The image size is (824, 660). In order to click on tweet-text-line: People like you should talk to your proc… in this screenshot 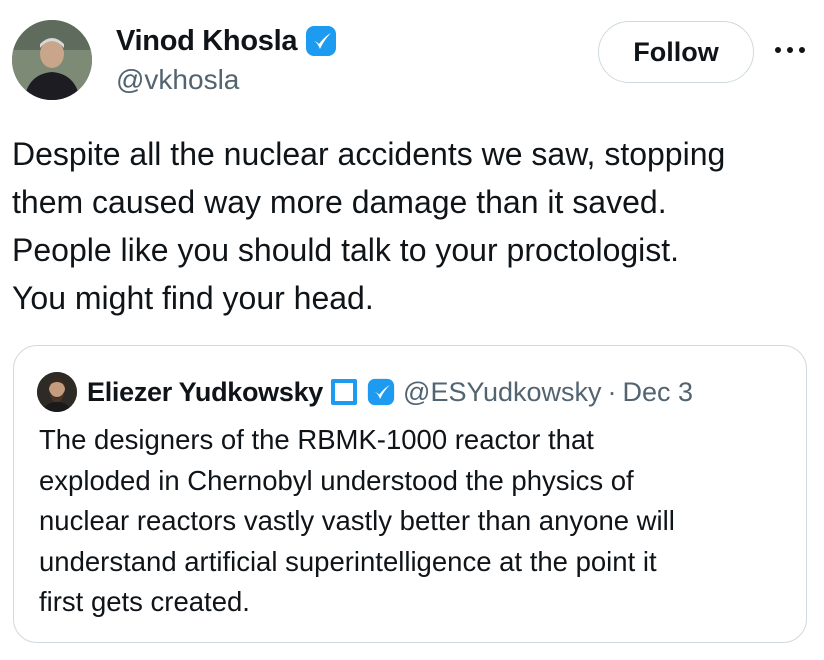, I will do `click(346, 250)`.